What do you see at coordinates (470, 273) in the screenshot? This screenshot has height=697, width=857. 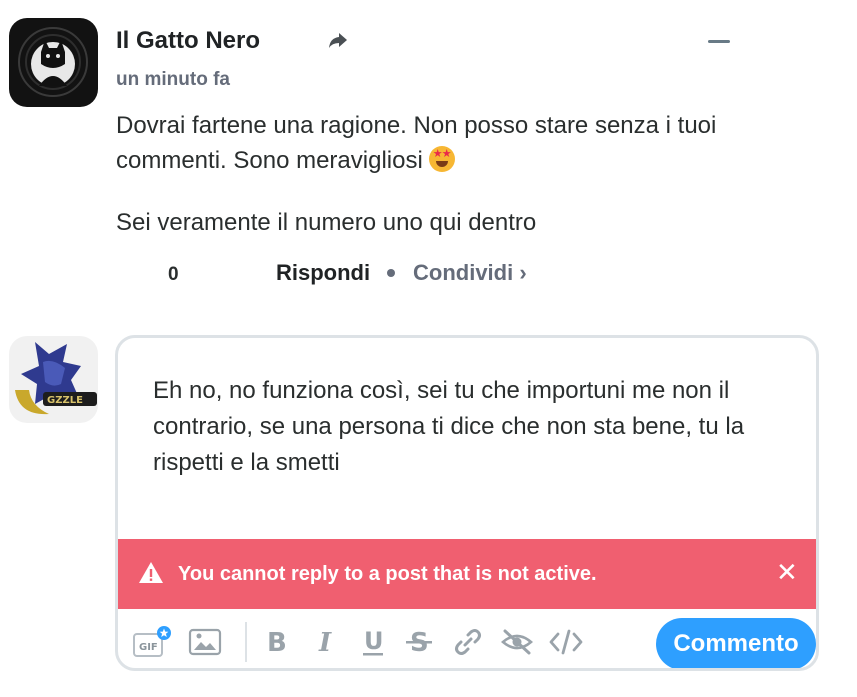 I see `share-button: Condividi ›` at bounding box center [470, 273].